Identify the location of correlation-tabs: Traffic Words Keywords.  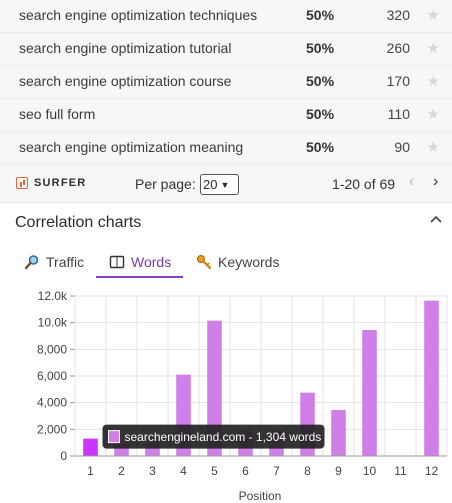
(226, 263).